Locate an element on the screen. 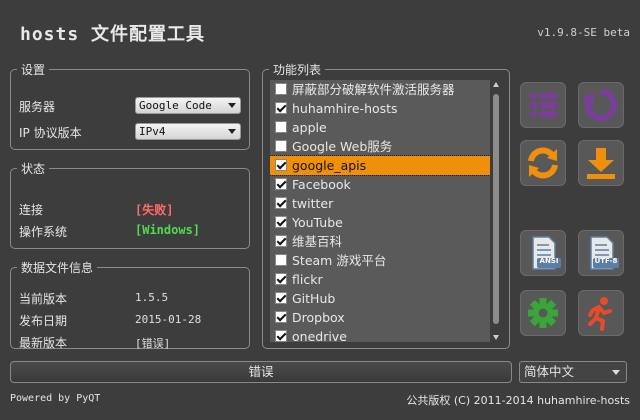 Image resolution: width=640 pixels, height=420 pixels. feature-item: onedrive is located at coordinates (380, 334).